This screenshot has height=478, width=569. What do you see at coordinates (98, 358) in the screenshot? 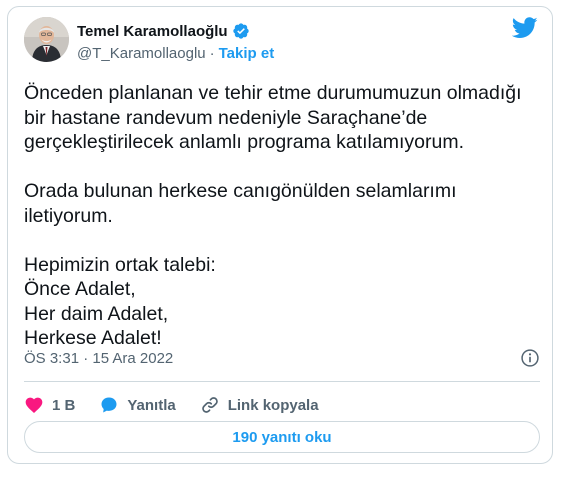
I see `tweet-timestamp: ÖS 3:31 · 15 Ara 2022` at bounding box center [98, 358].